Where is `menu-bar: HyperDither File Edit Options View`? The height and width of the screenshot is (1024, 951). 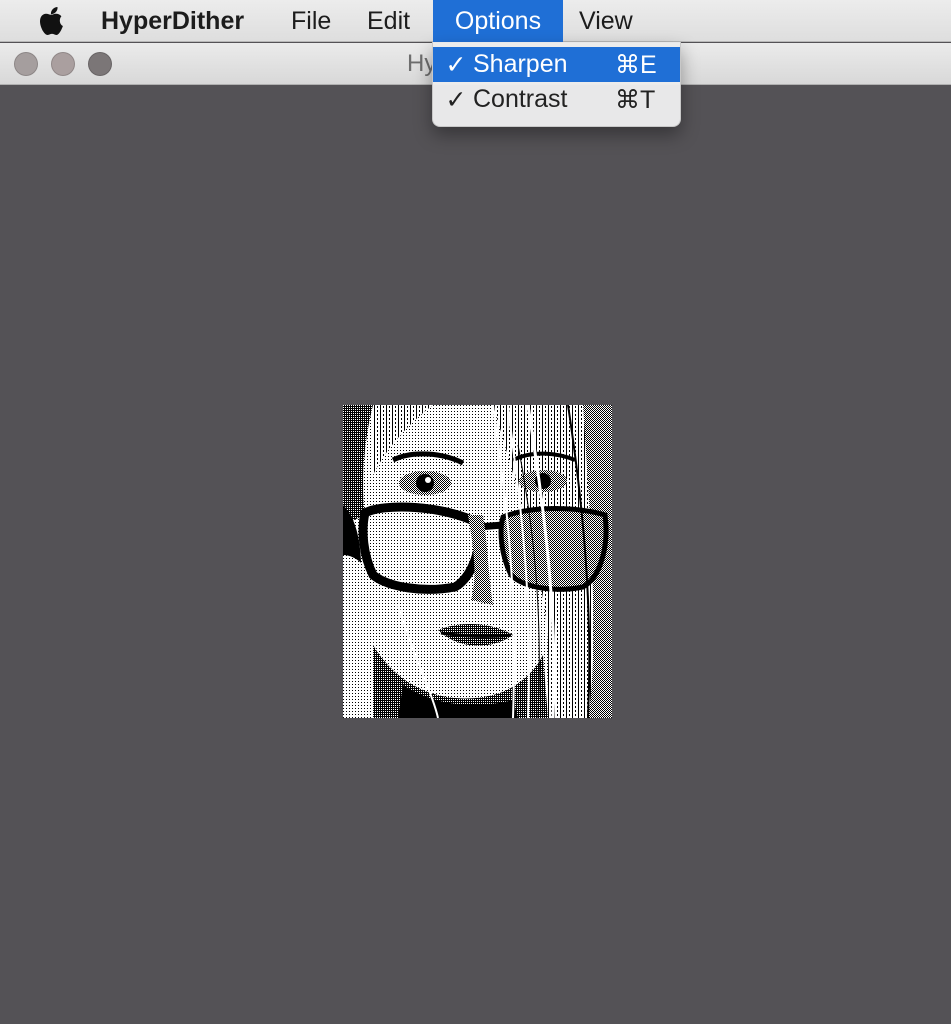
menu-bar: HyperDither File Edit Options View is located at coordinates (475, 21).